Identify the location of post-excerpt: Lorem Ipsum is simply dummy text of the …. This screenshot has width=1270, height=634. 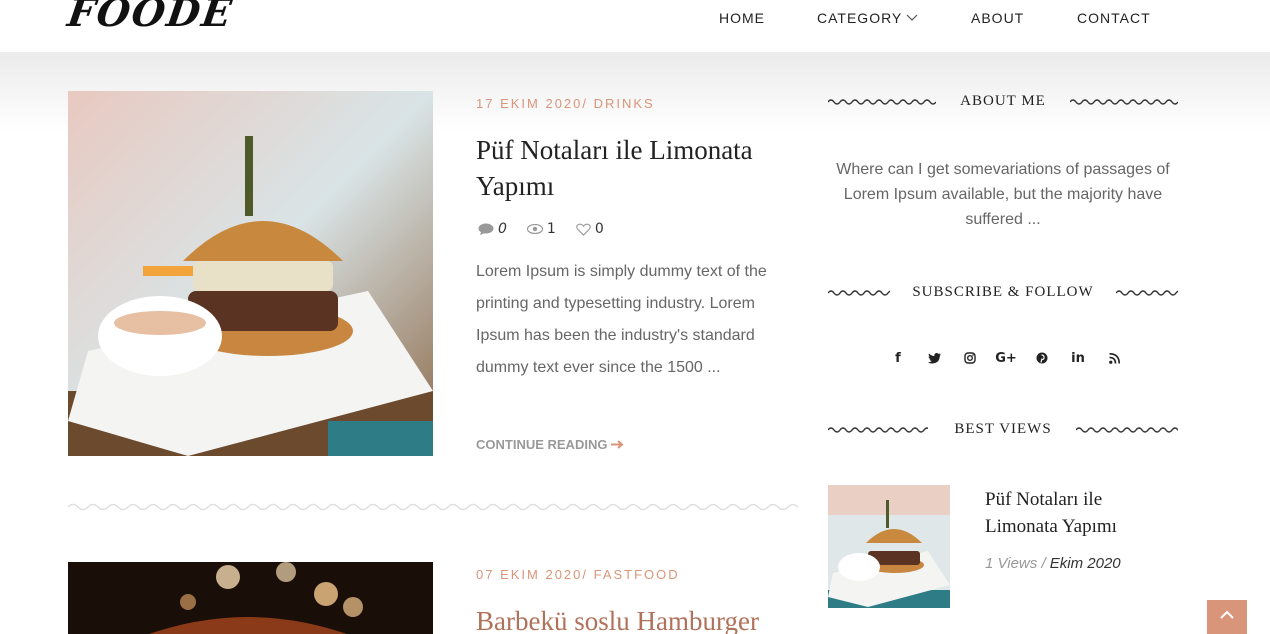
(621, 319).